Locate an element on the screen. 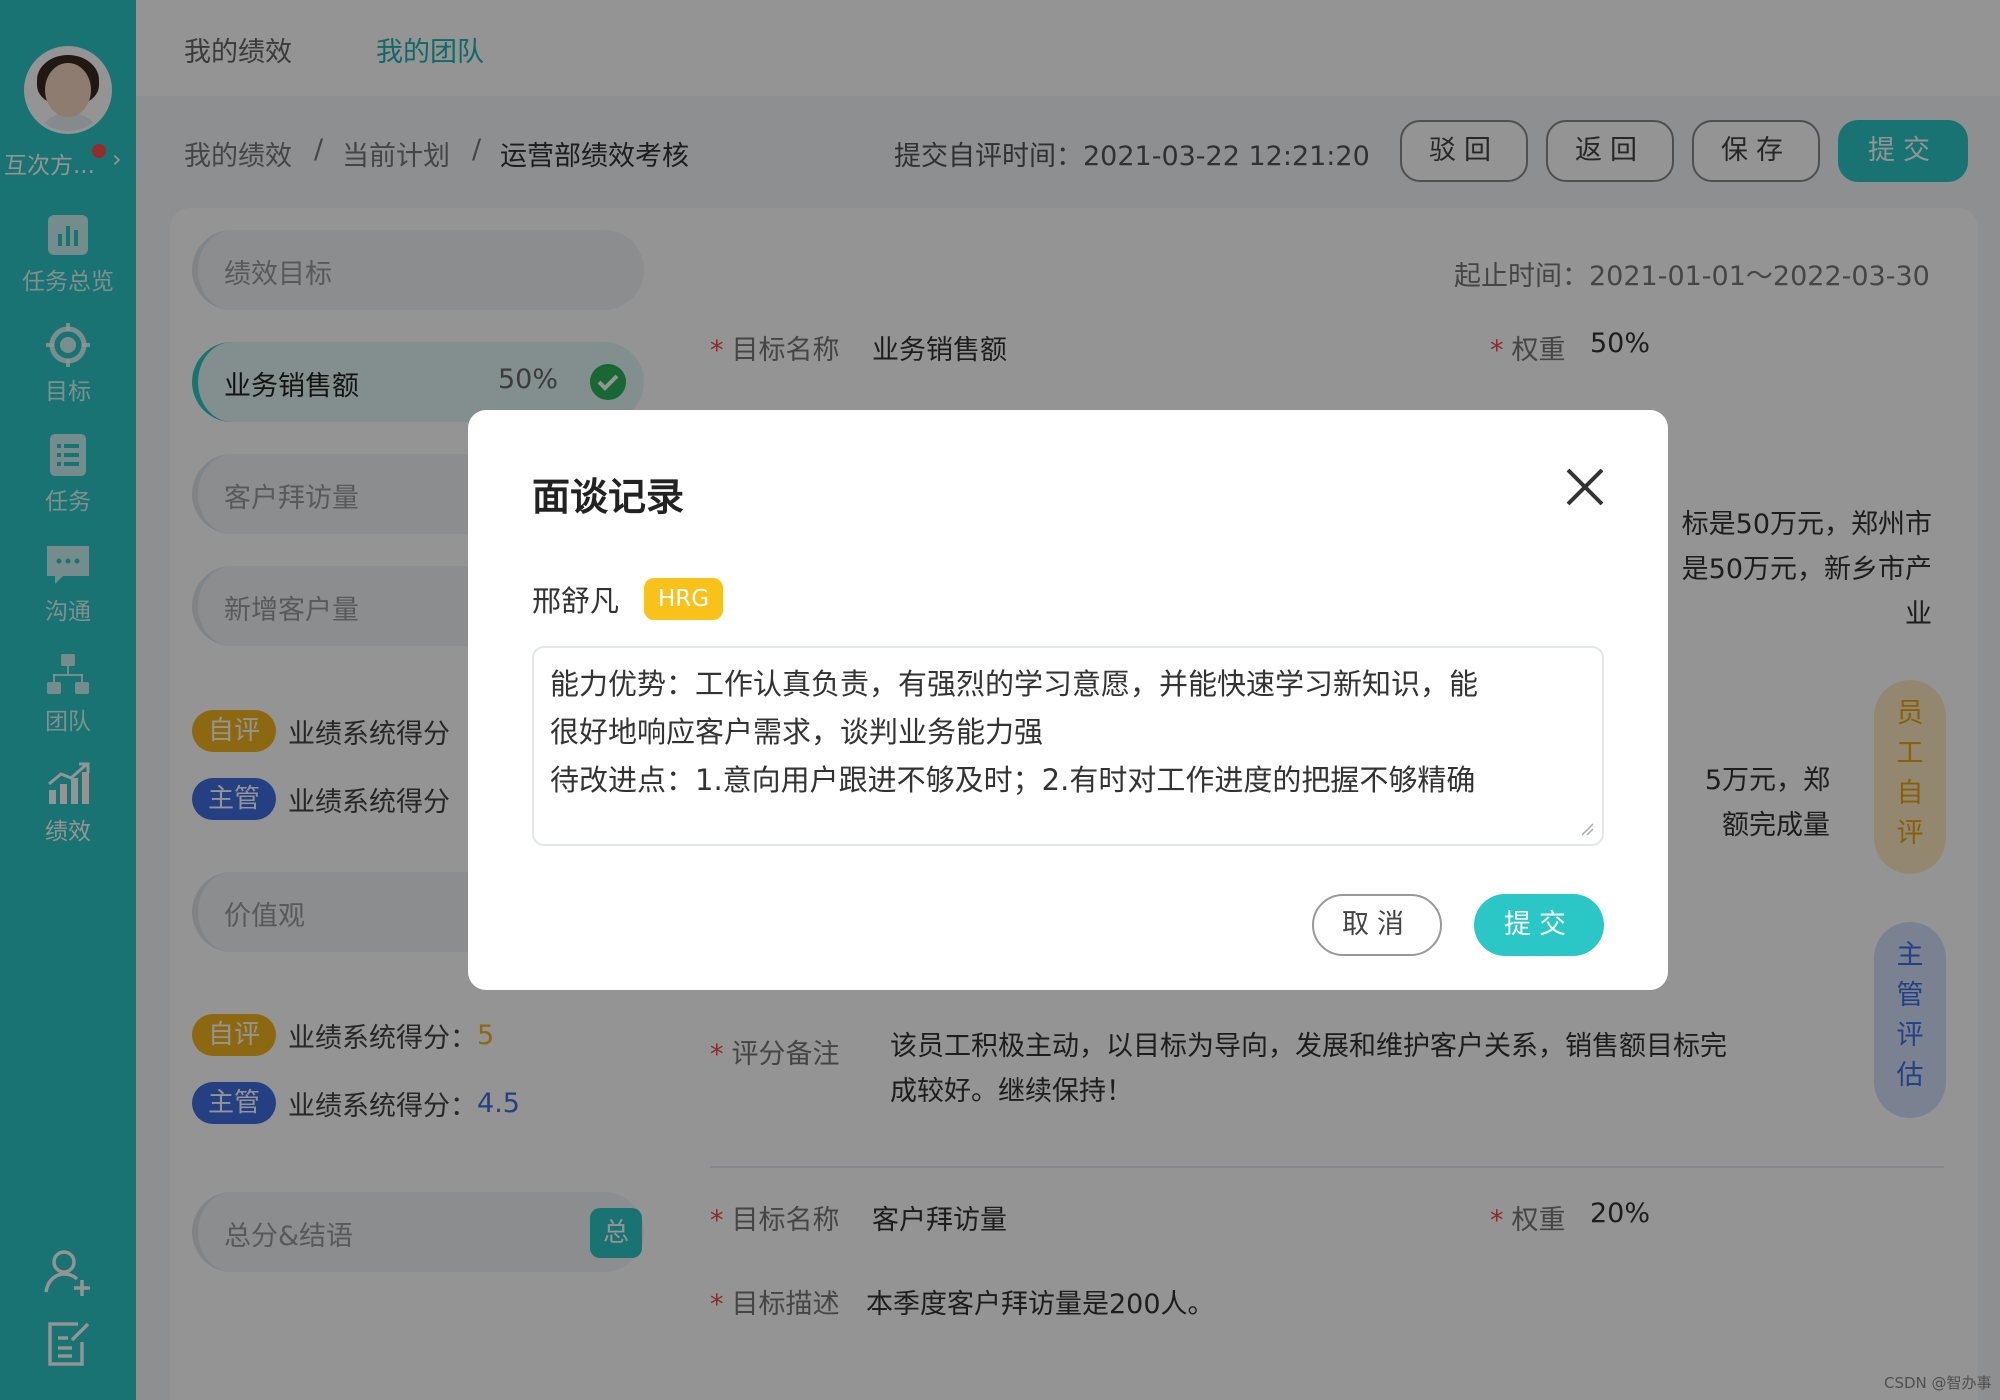  cancel-button: 取消 is located at coordinates (1377, 925).